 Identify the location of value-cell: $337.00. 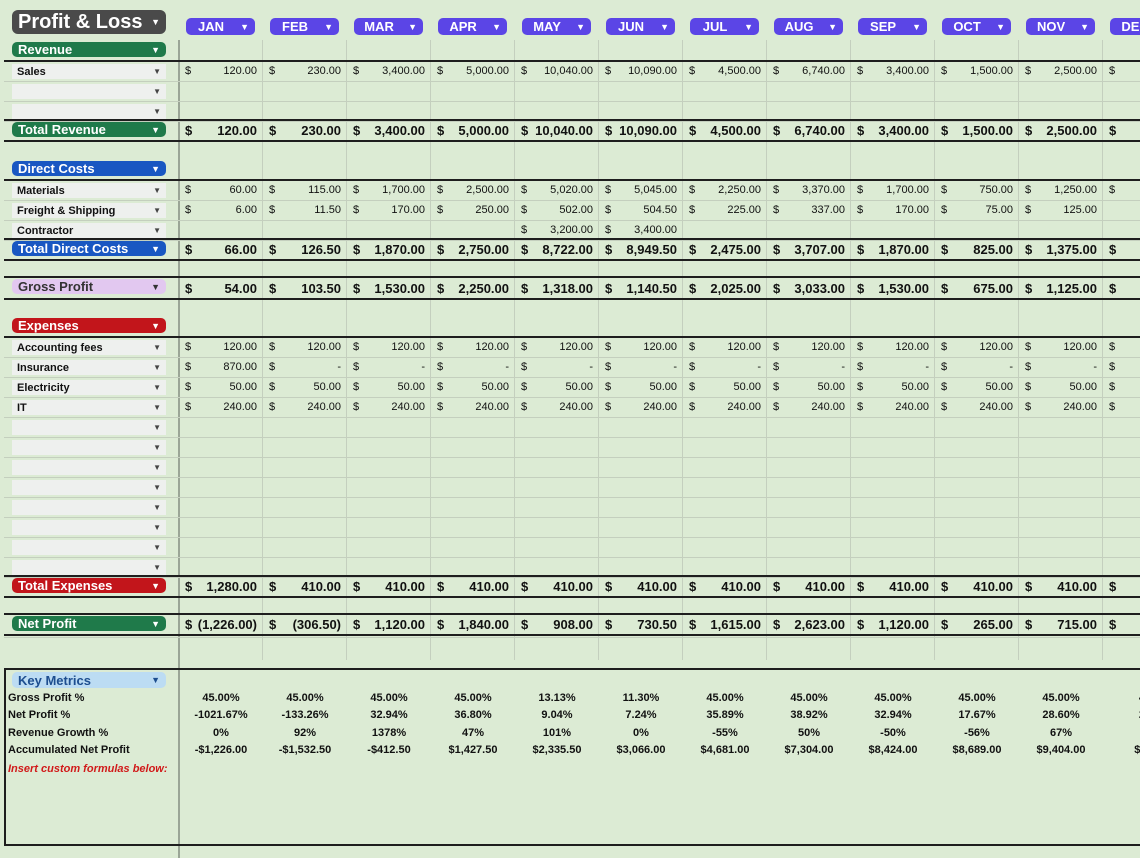
(809, 210).